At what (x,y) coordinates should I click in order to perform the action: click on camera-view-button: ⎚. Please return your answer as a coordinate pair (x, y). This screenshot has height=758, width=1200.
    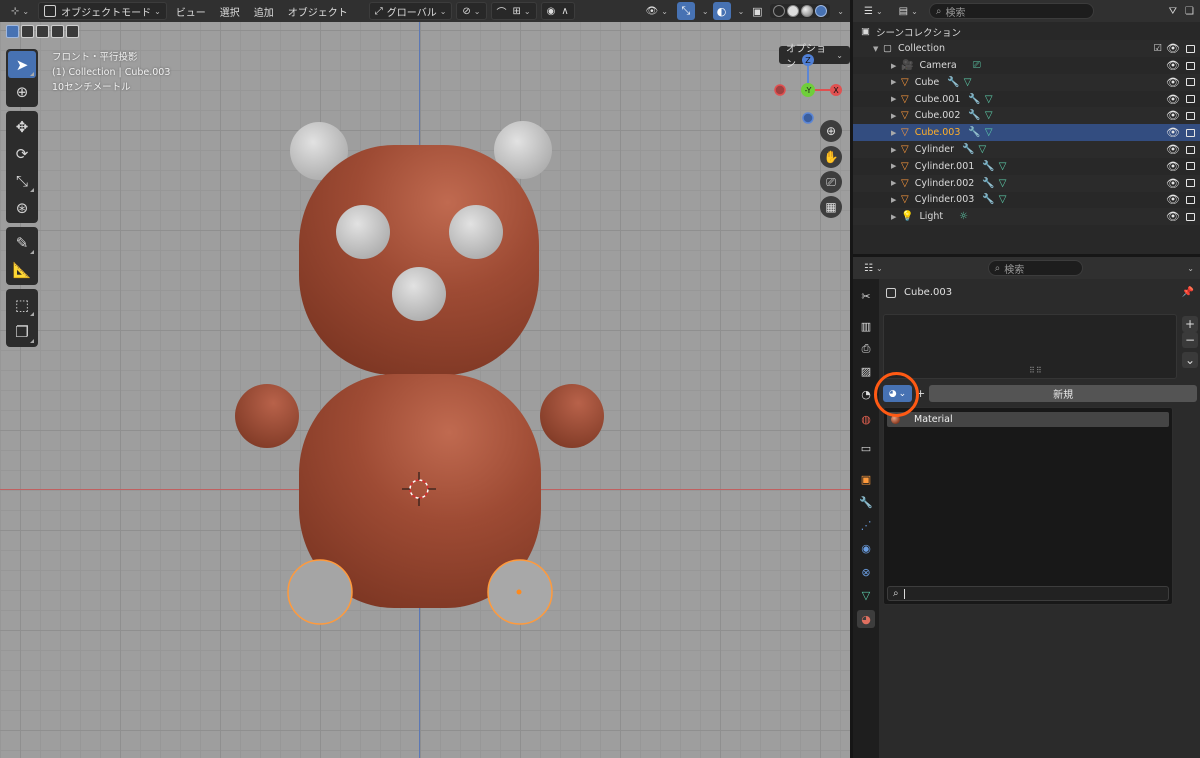
    Looking at the image, I should click on (831, 182).